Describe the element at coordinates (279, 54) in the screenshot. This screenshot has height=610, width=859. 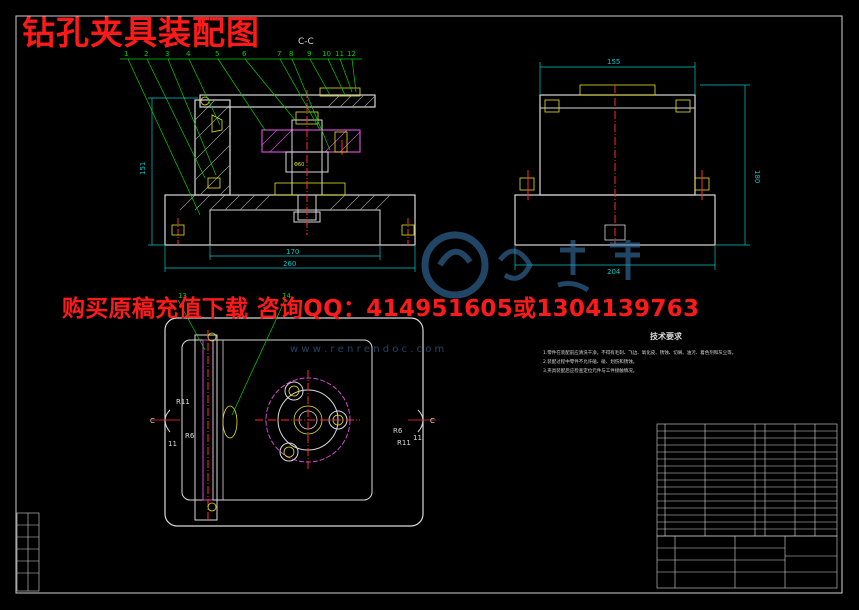
I see `svg-text: 7` at that location.